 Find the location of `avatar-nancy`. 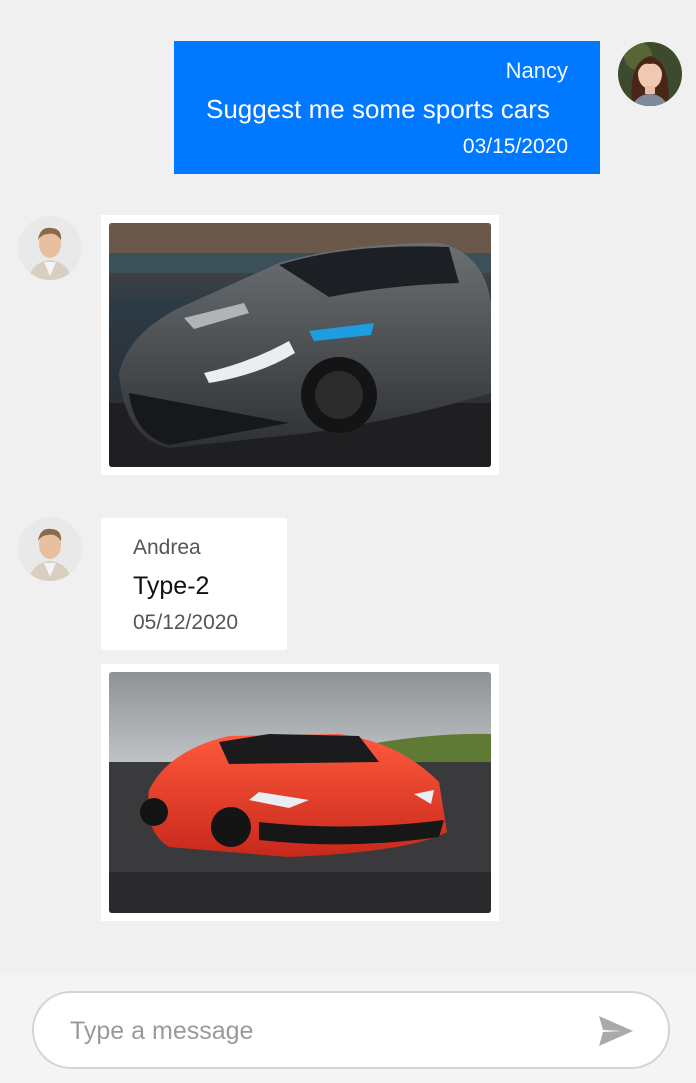

avatar-nancy is located at coordinates (650, 74).